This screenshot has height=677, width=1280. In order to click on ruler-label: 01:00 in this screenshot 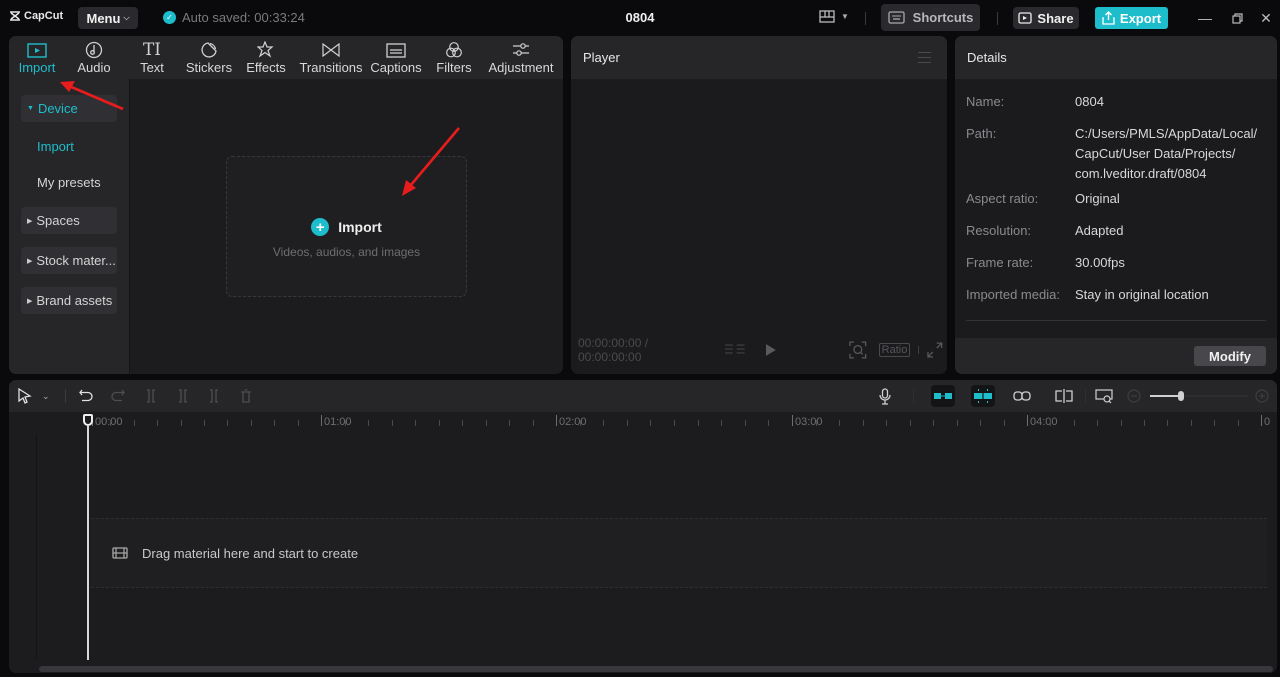, I will do `click(336, 421)`.